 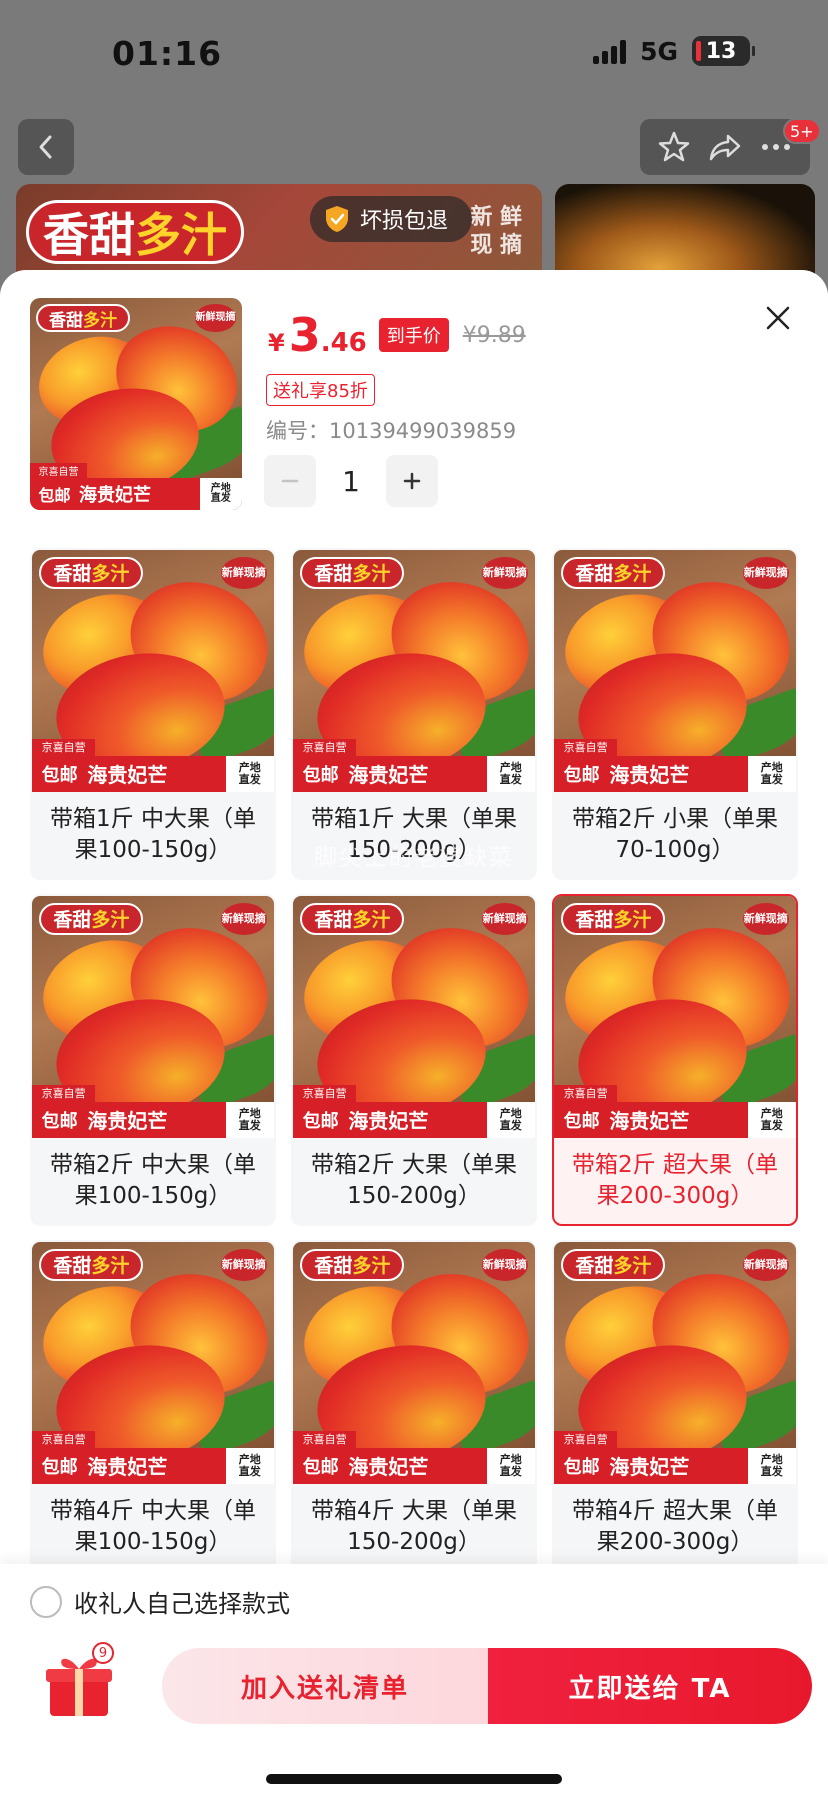 I want to click on sku-option-label: 带箱1斤 大果（单果150-200g）, so click(x=414, y=834).